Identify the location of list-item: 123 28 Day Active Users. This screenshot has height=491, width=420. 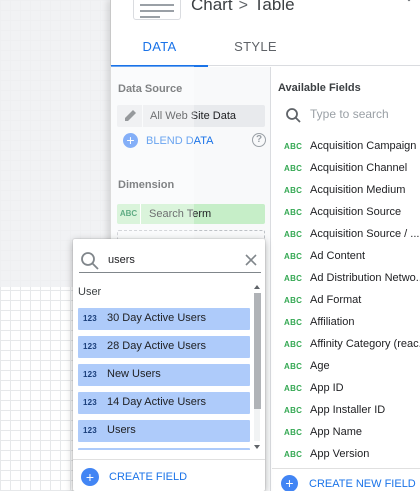
(164, 347).